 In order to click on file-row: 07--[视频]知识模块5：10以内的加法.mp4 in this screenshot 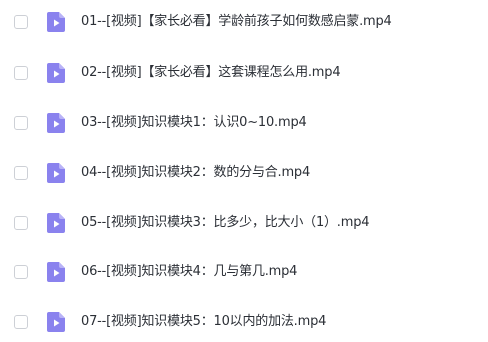, I will do `click(244, 322)`.